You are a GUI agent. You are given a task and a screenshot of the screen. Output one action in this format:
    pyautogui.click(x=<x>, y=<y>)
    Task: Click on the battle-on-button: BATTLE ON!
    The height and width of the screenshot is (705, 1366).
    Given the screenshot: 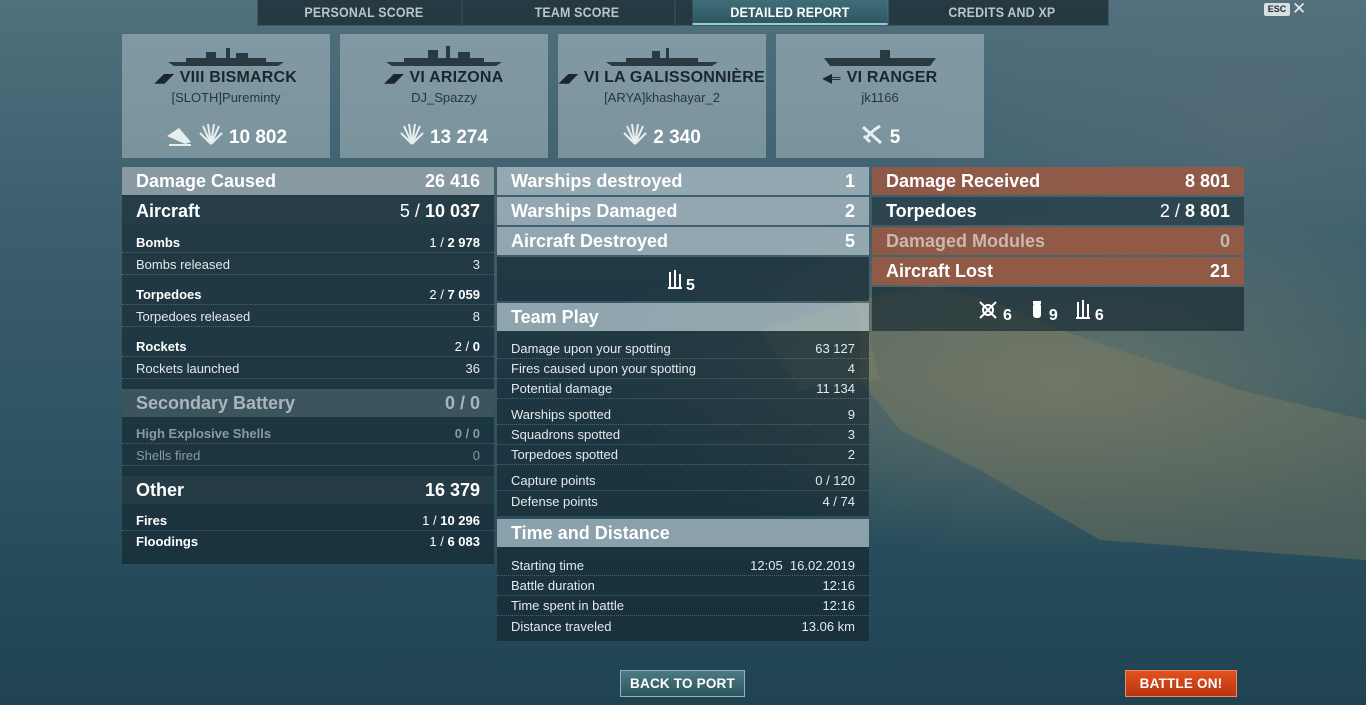 What is the action you would take?
    pyautogui.click(x=1181, y=683)
    